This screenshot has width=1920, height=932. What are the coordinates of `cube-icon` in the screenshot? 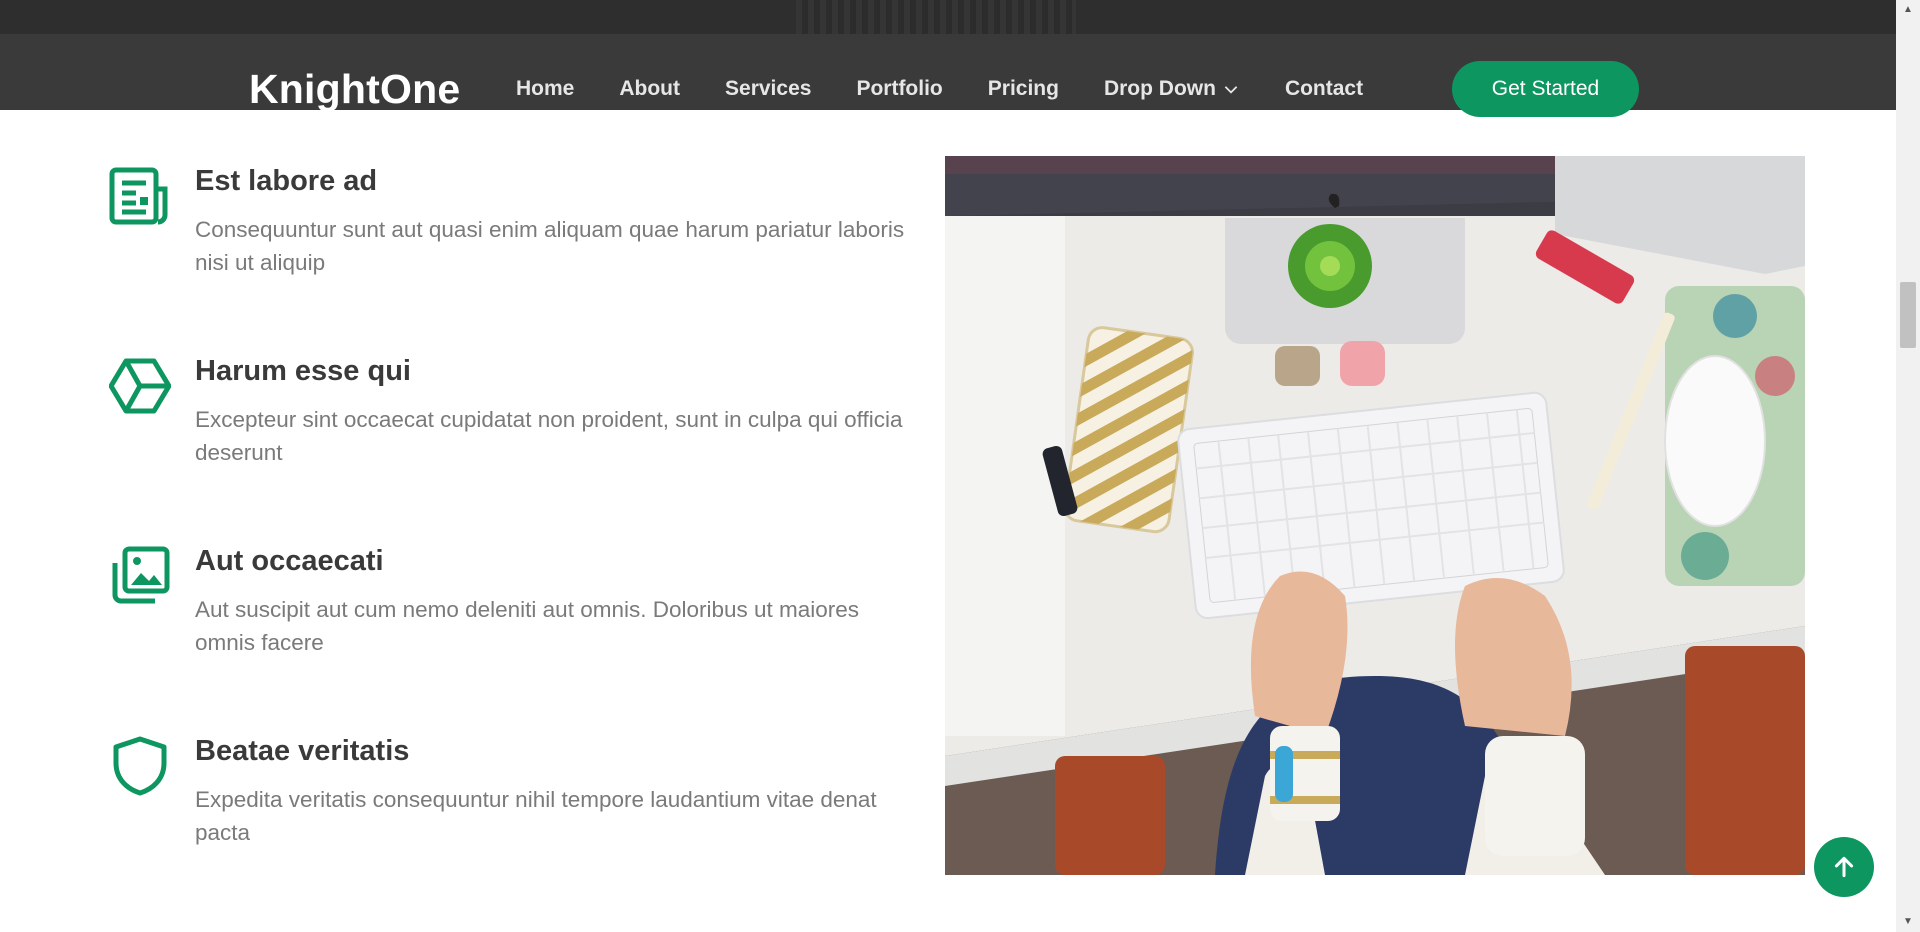 It's located at (140, 386).